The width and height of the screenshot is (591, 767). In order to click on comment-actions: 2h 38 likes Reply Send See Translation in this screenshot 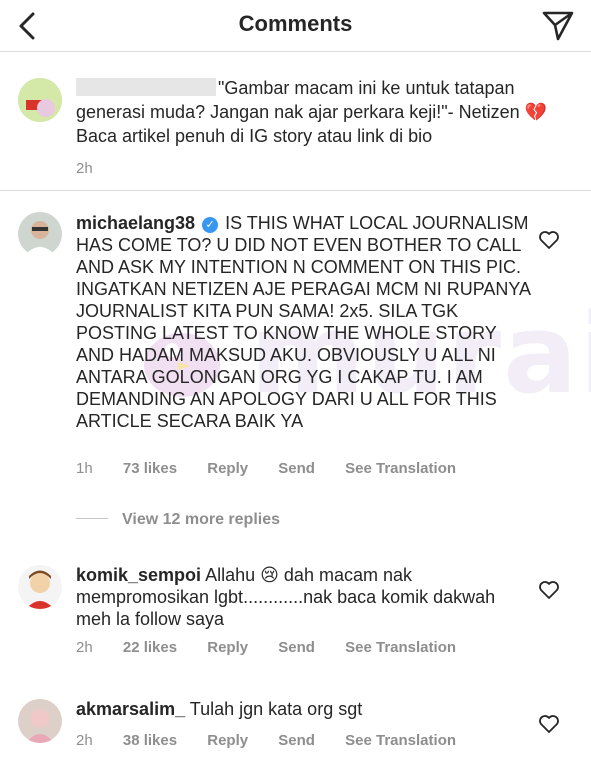, I will do `click(279, 740)`.